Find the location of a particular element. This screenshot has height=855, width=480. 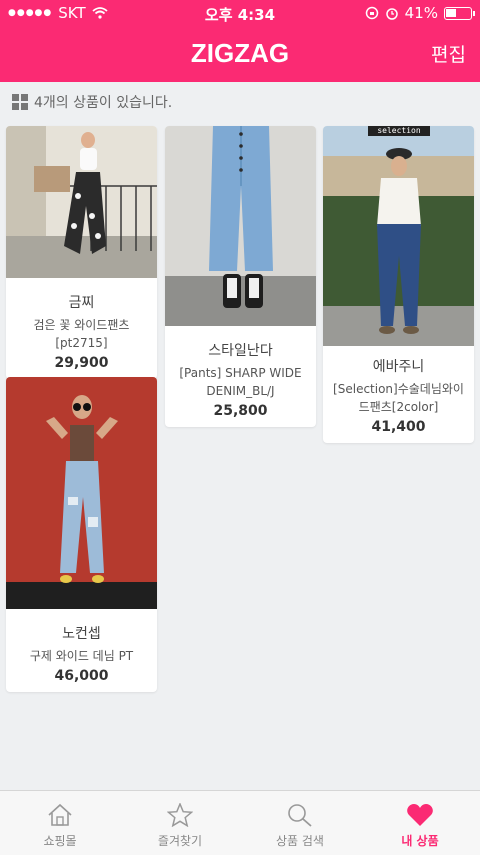

status-bar: ●●●●● SKT 오후 4:34 41% is located at coordinates (240, 13).